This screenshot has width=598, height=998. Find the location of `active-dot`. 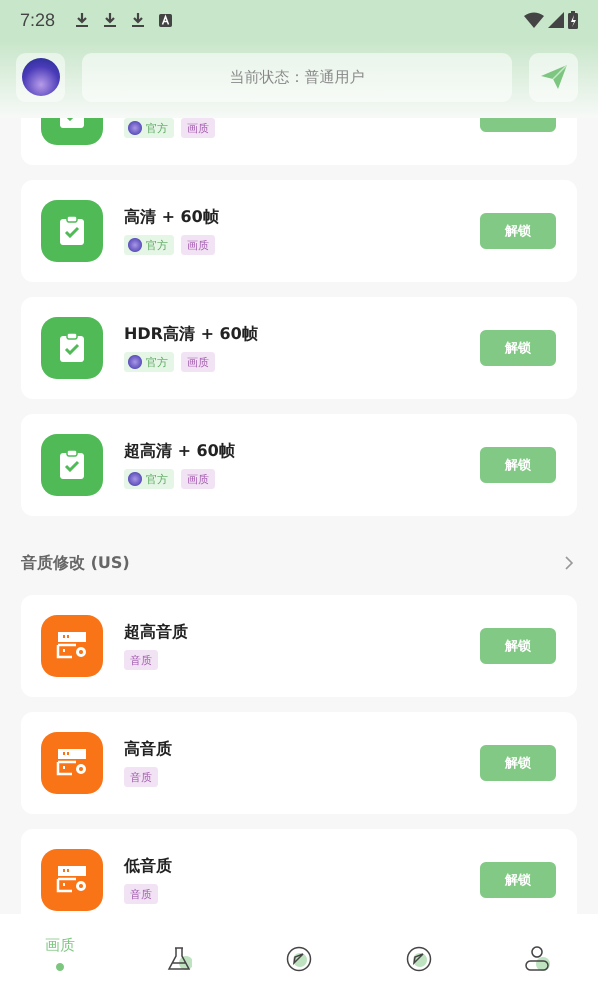

active-dot is located at coordinates (60, 967).